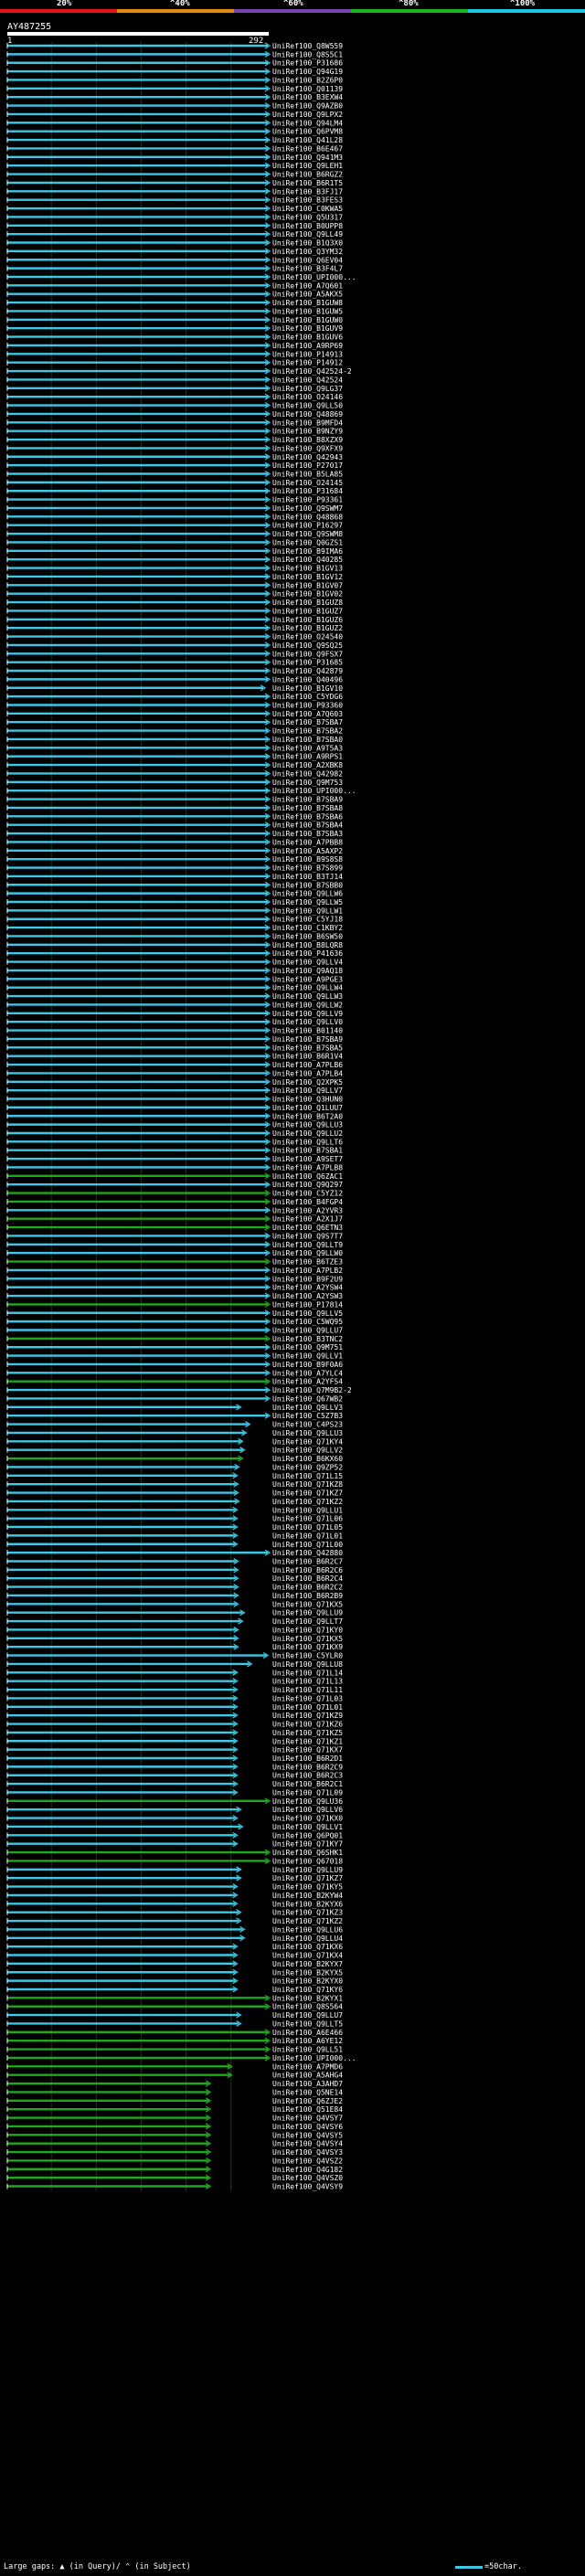 The image size is (585, 2576). What do you see at coordinates (308, 1167) in the screenshot?
I see `hit-label: UniRef100_A7PLB8` at bounding box center [308, 1167].